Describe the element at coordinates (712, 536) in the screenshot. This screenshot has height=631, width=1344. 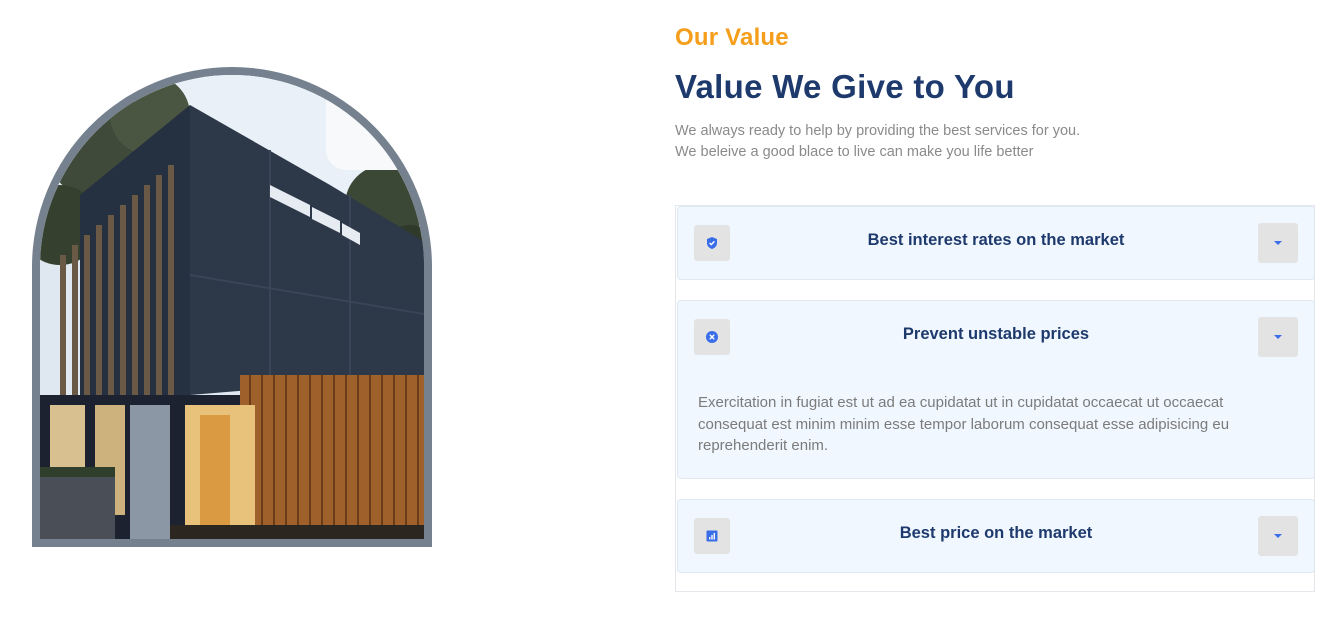
I see `bar-chart-icon` at that location.